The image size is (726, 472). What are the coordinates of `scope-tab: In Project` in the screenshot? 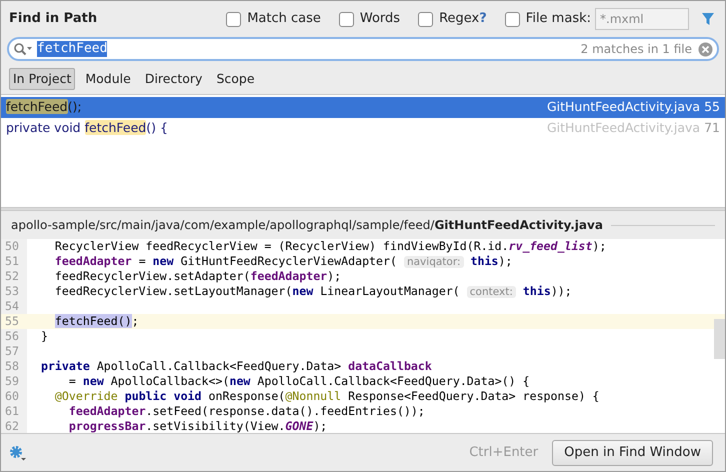 It's located at (42, 79).